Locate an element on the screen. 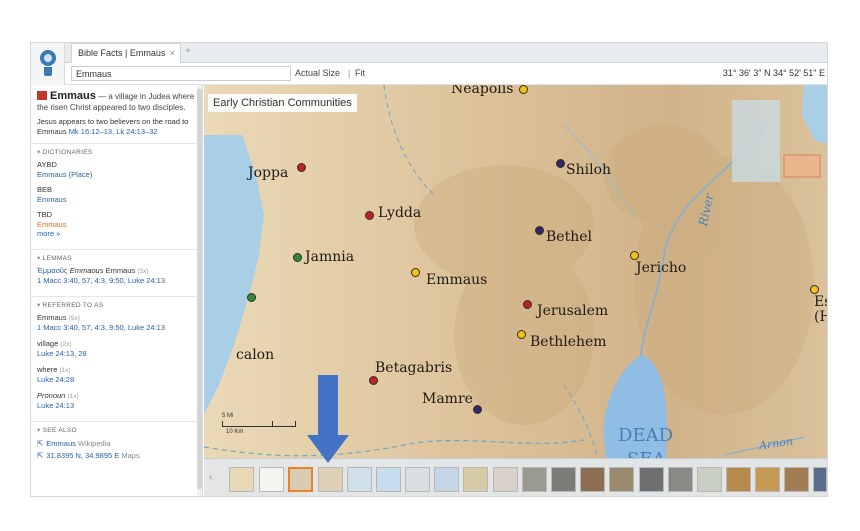 This screenshot has width=860, height=531. app-logo is located at coordinates (48, 64).